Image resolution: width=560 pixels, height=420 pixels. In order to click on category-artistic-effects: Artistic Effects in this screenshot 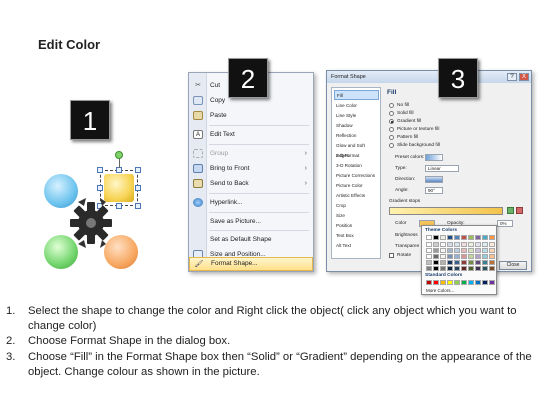, I will do `click(356, 196)`.